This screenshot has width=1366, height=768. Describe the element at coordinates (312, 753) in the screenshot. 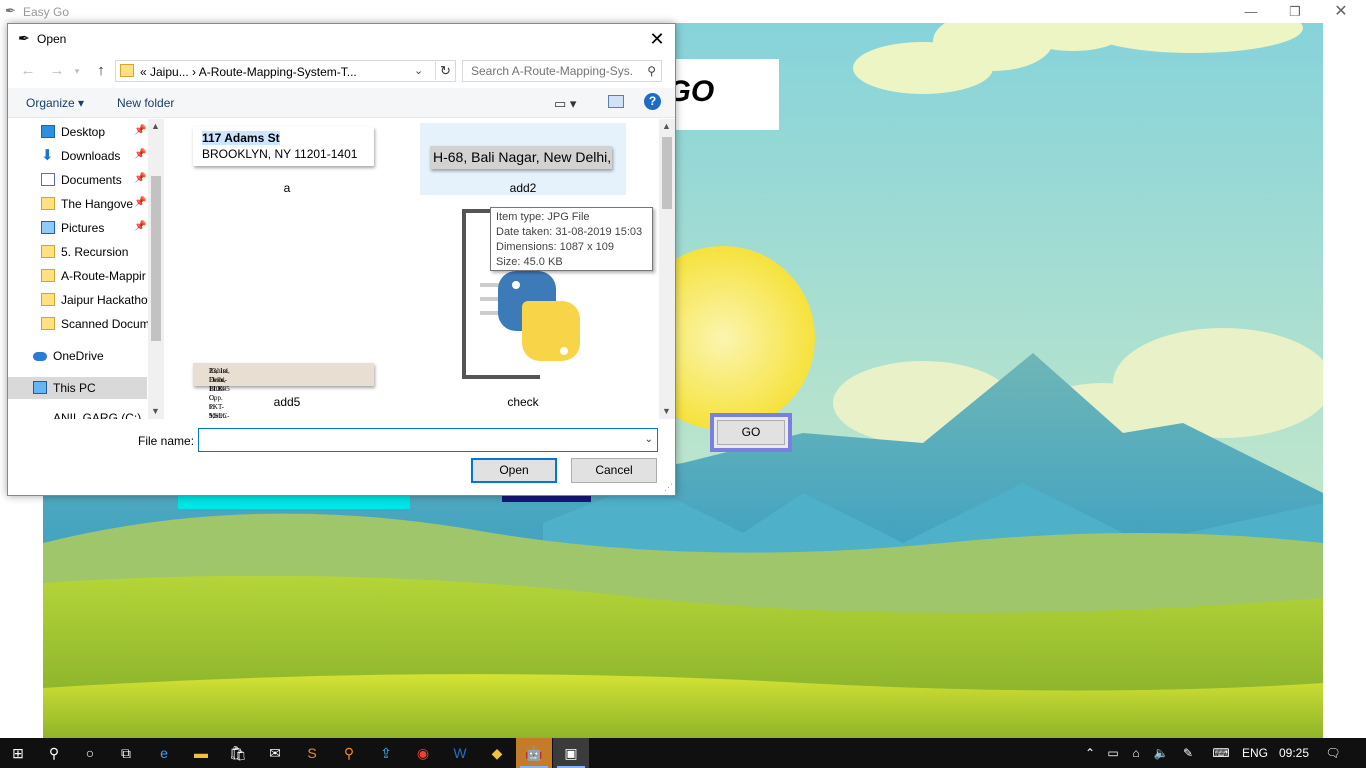

I see `sublime-icon: S` at that location.